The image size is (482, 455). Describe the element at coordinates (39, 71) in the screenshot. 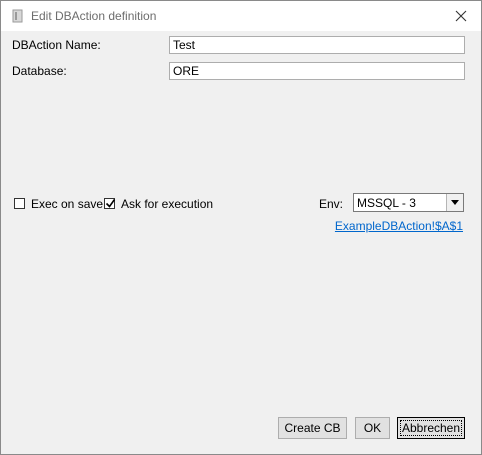

I see `database-label: Database:` at that location.